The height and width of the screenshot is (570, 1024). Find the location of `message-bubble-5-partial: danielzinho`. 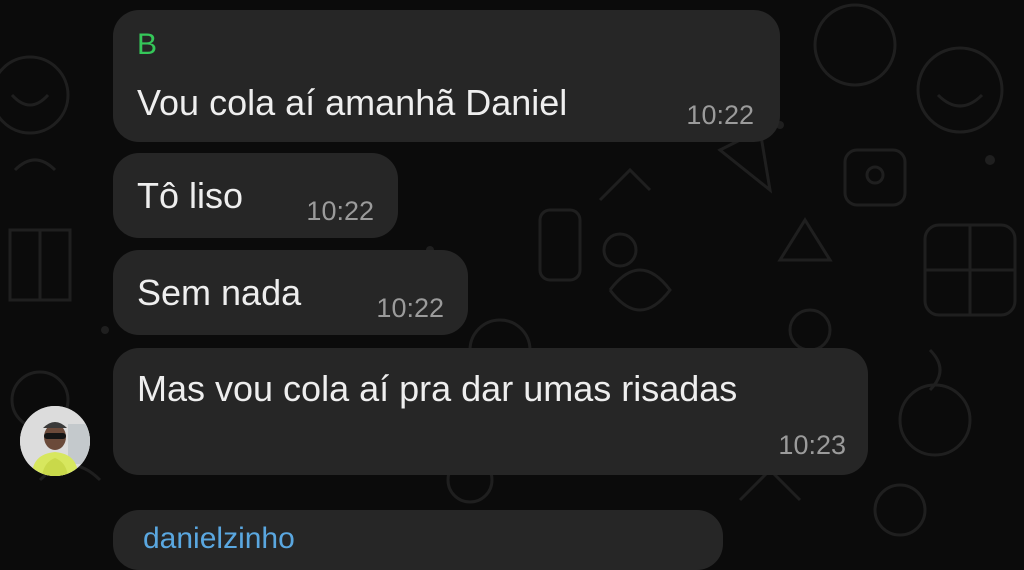

message-bubble-5-partial: danielzinho is located at coordinates (418, 540).